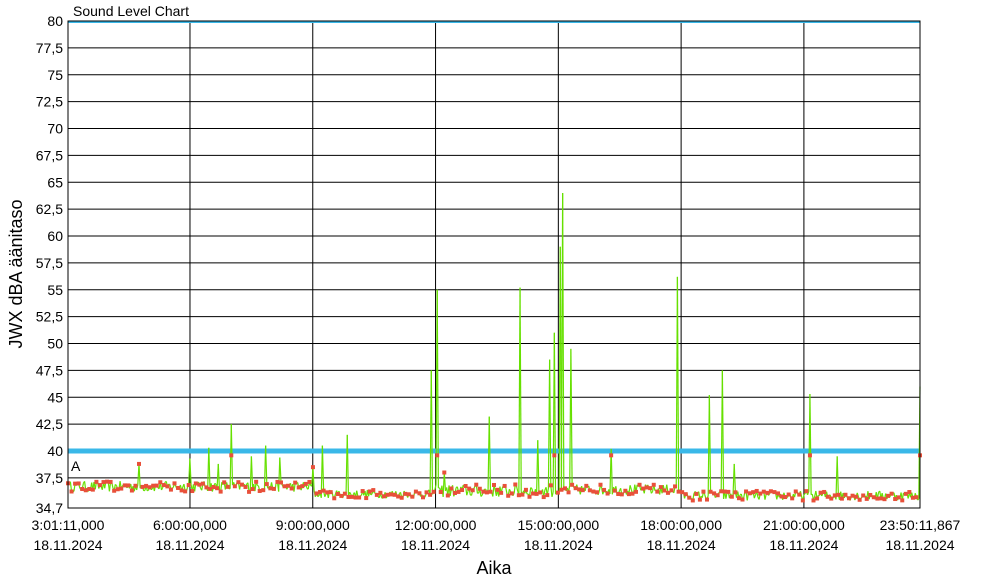 This screenshot has width=990, height=588. I want to click on y-tick-label: 55, so click(55, 290).